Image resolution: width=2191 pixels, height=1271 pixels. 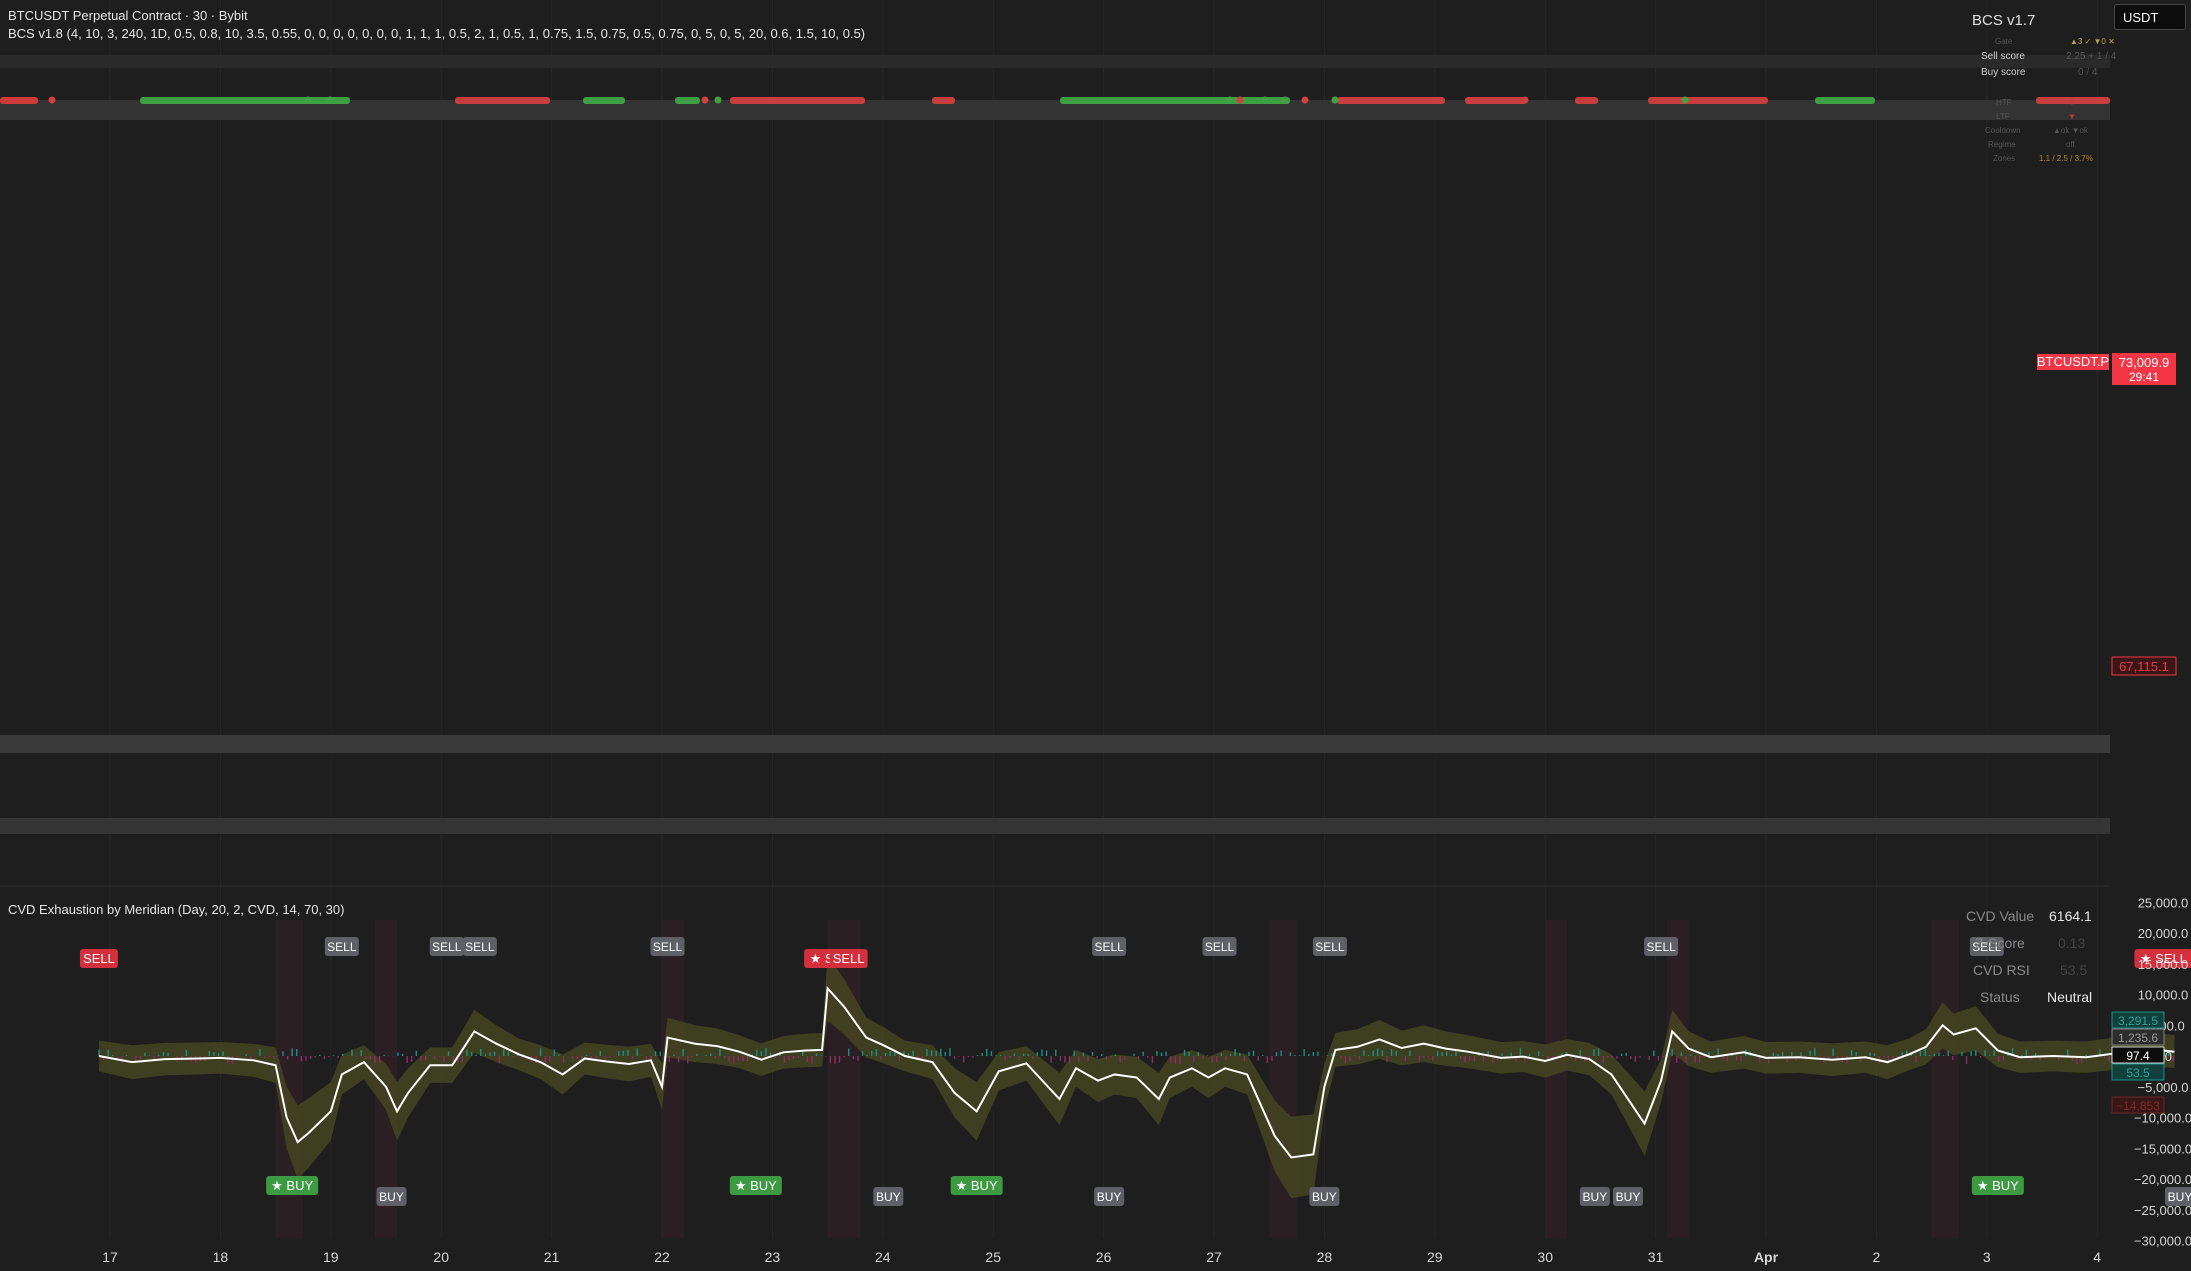 What do you see at coordinates (993, 1257) in the screenshot?
I see `time-label: 25` at bounding box center [993, 1257].